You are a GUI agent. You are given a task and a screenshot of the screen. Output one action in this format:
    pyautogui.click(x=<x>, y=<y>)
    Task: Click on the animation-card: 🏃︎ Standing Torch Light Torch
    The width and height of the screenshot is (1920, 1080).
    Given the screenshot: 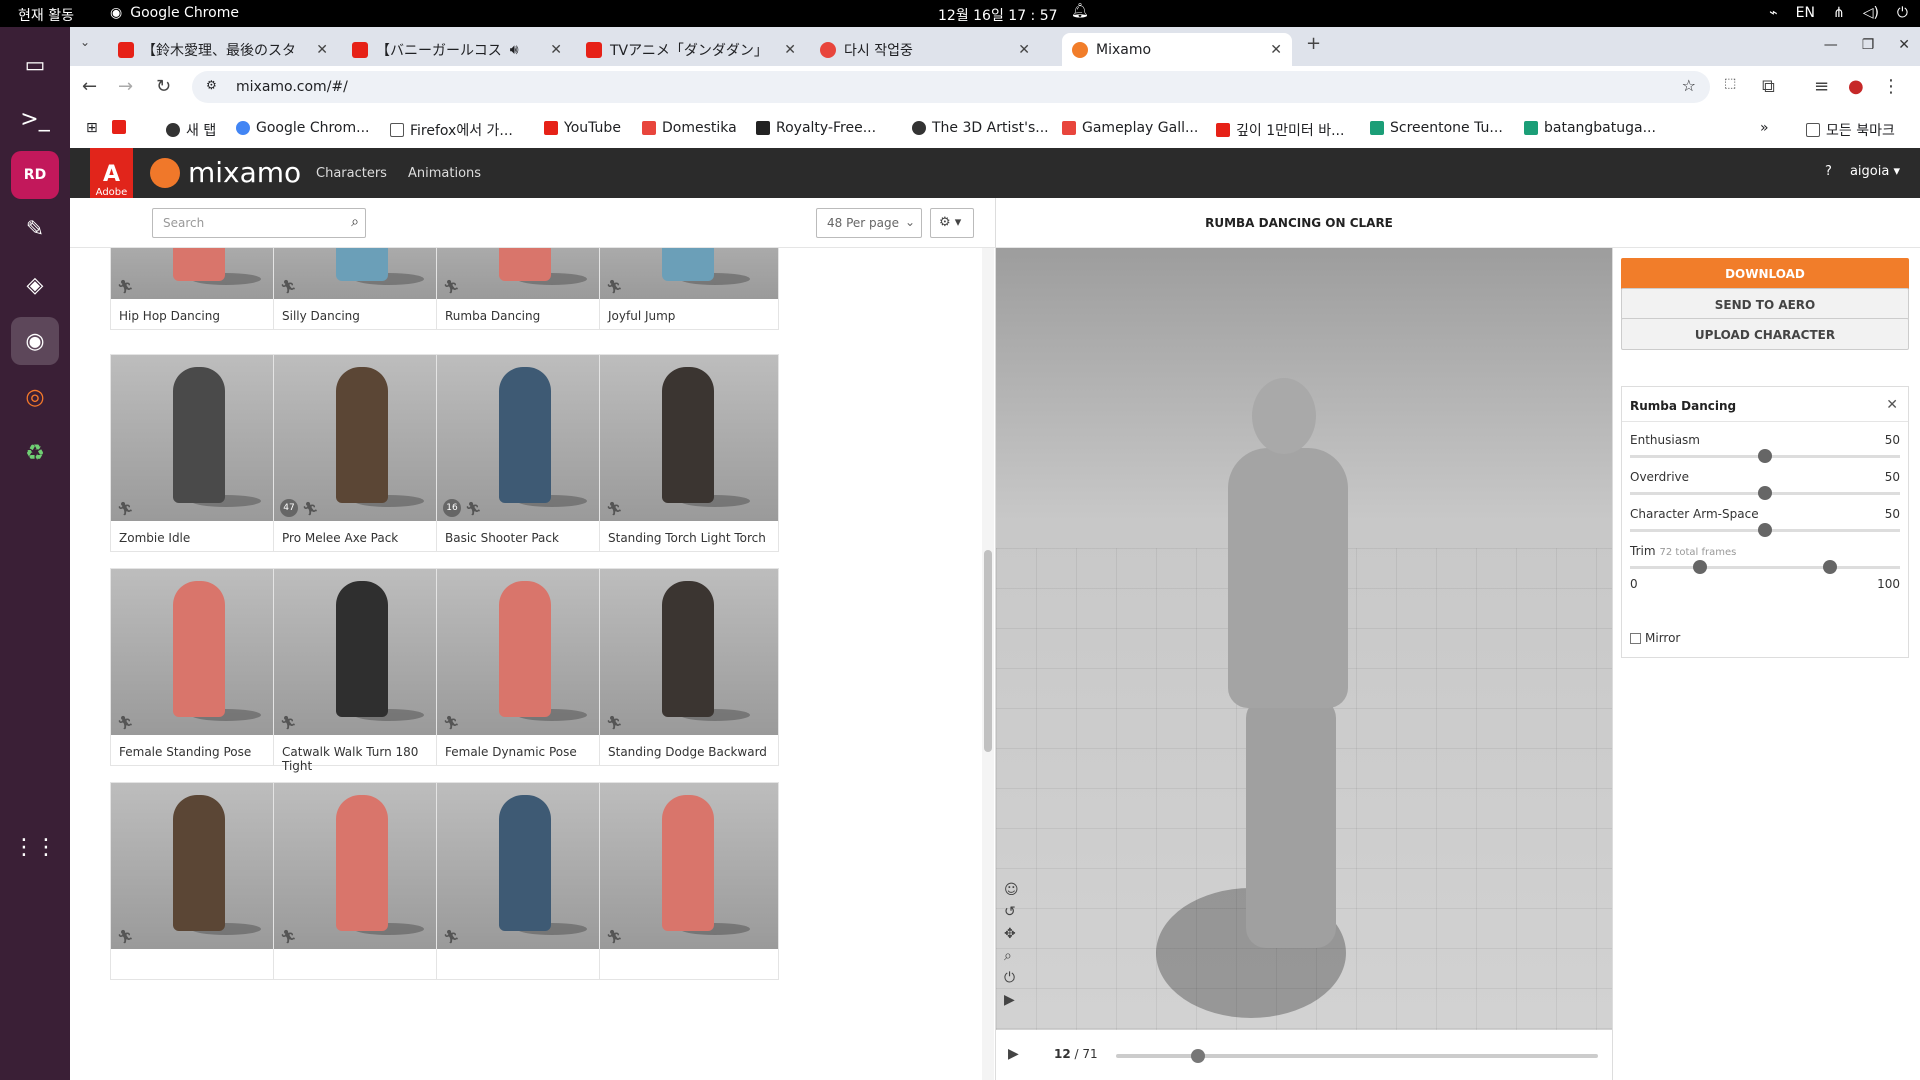 What is the action you would take?
    pyautogui.click(x=689, y=453)
    